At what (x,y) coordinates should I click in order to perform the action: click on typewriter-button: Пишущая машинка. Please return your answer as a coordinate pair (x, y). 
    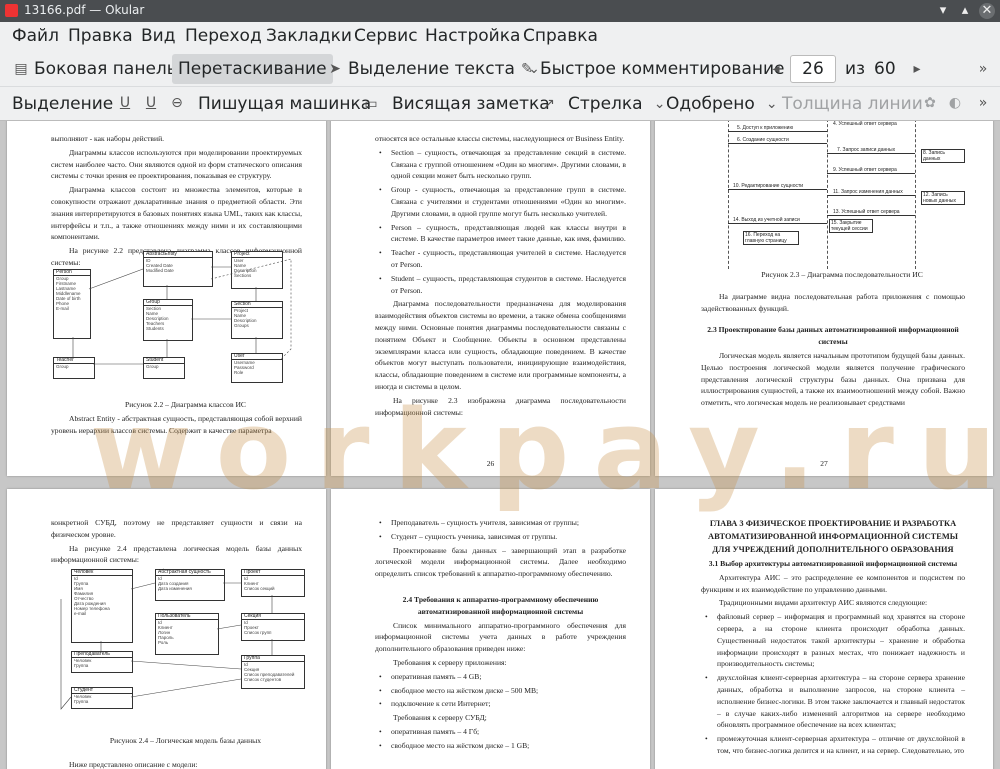
    Looking at the image, I should click on (284, 103).